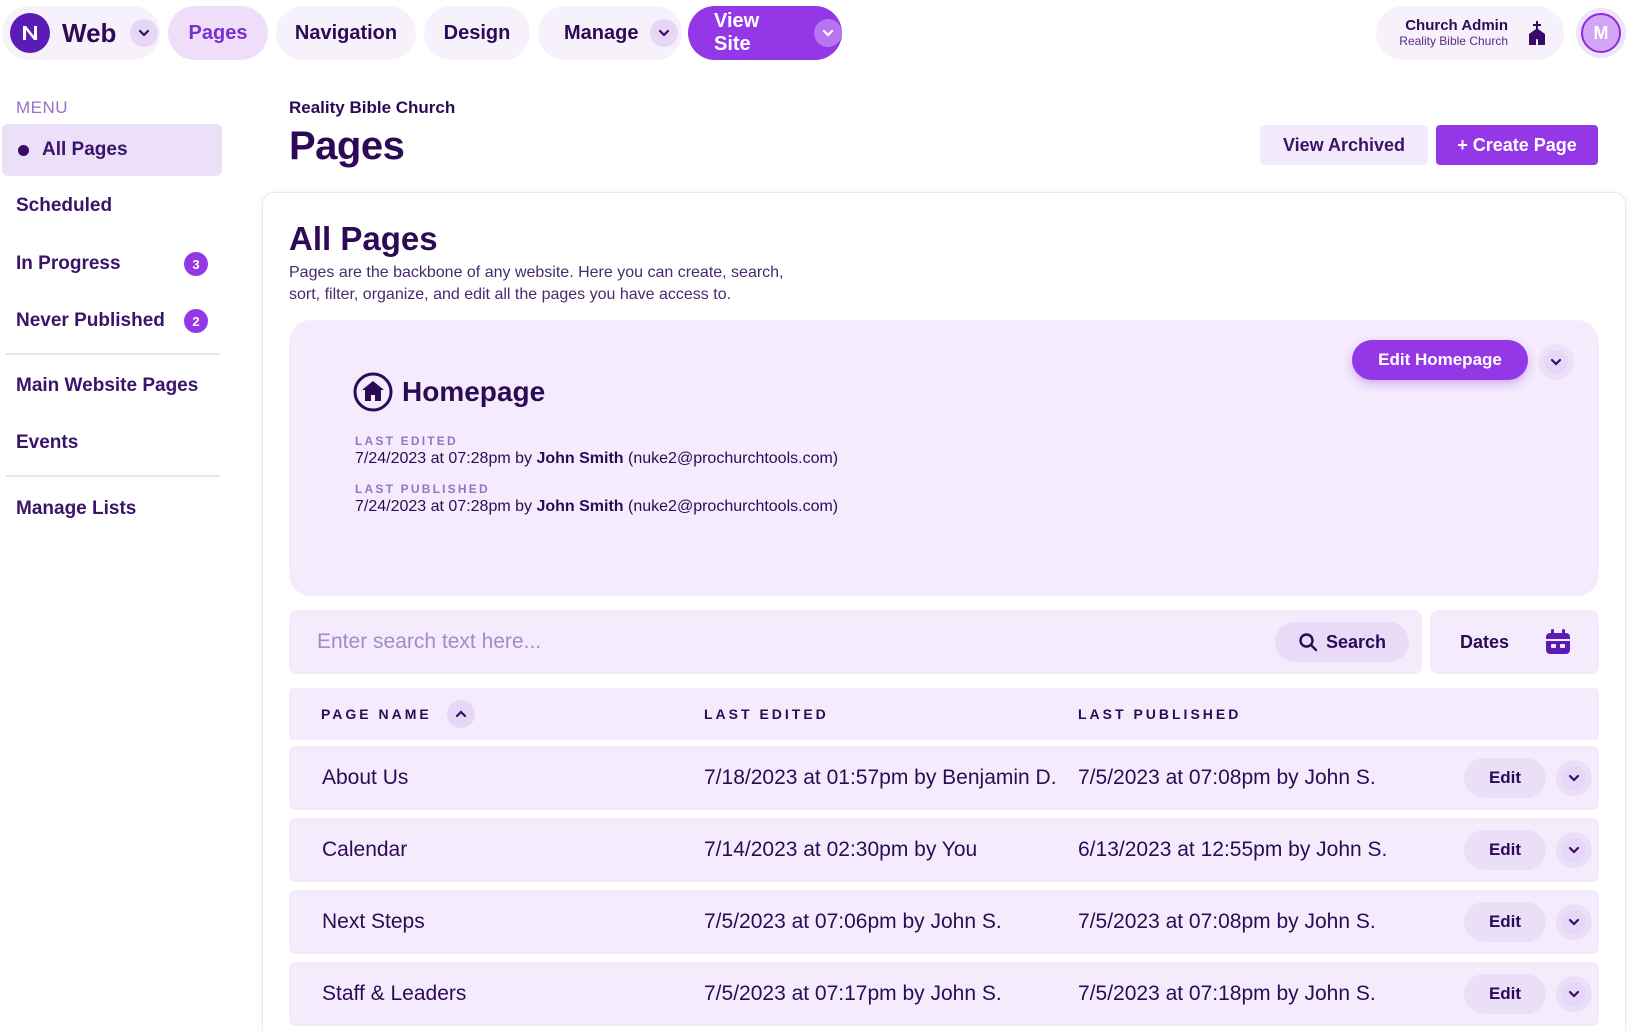  I want to click on organization-name: Reality Bible Church, so click(372, 107).